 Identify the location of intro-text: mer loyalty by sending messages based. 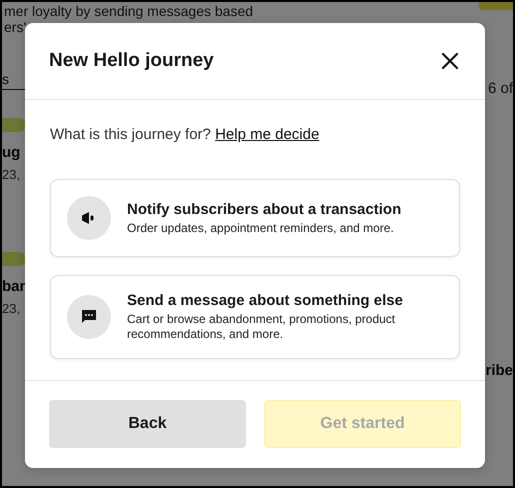
(128, 11).